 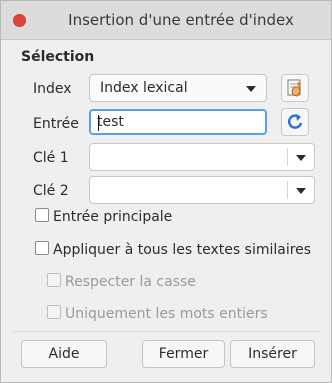 I want to click on key1-label: Clé 1, so click(x=51, y=158).